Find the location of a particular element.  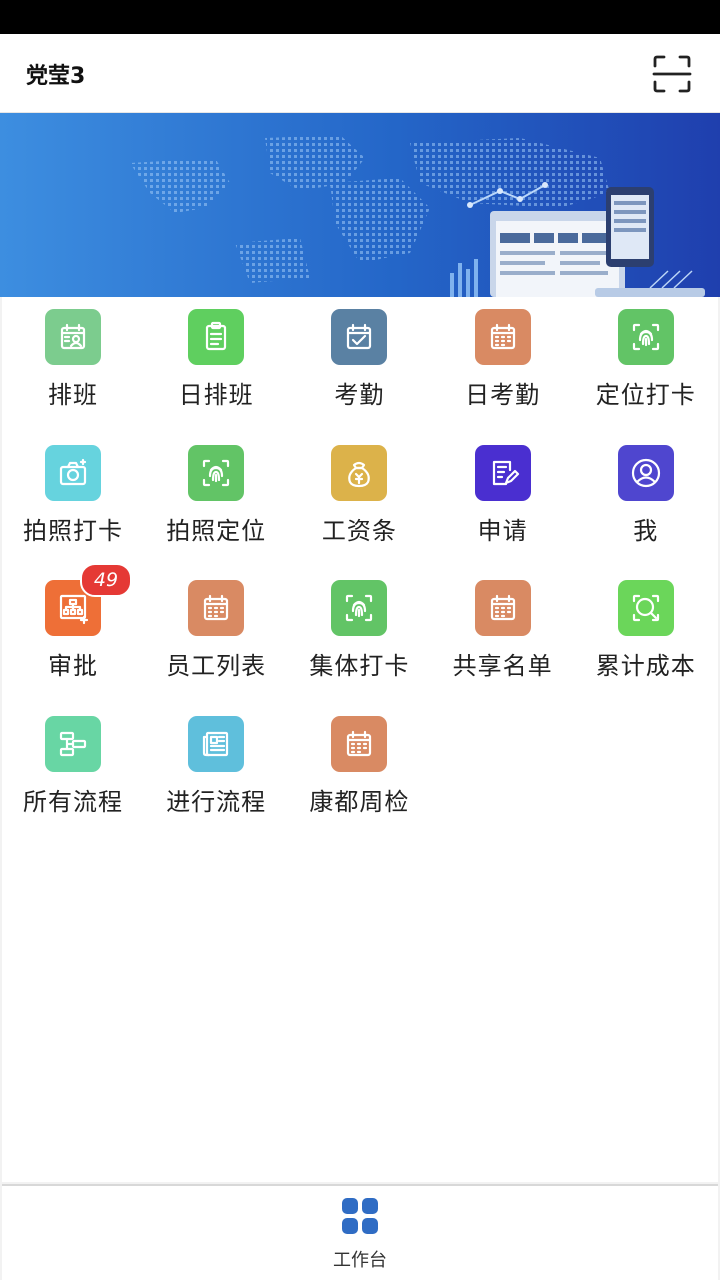

app-tile: 日考勤 is located at coordinates (502, 357).